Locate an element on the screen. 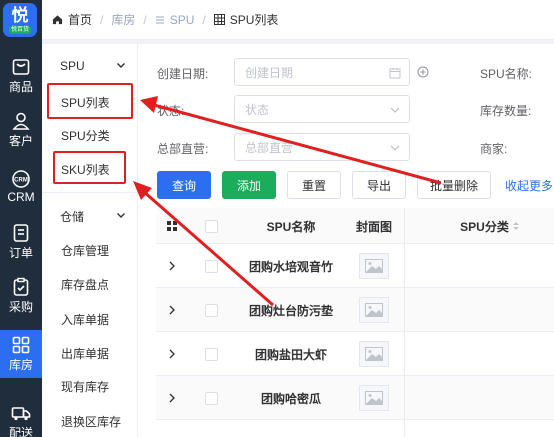 The width and height of the screenshot is (554, 437). breadcrumb-home: 首页 is located at coordinates (72, 19).